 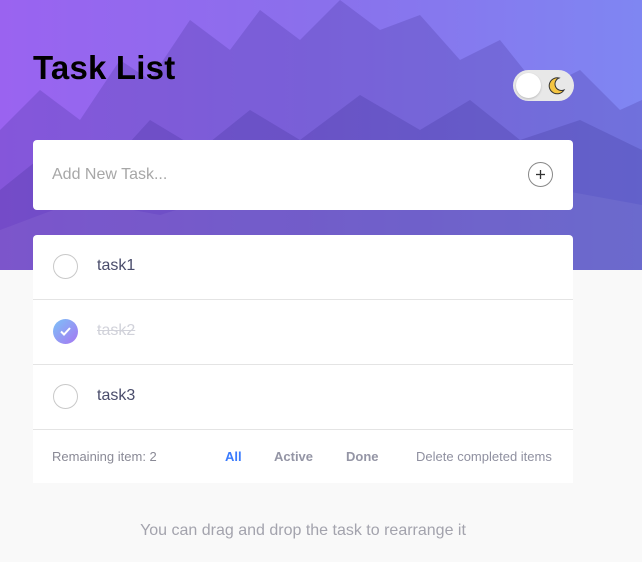 What do you see at coordinates (116, 395) in the screenshot?
I see `task-label: task3` at bounding box center [116, 395].